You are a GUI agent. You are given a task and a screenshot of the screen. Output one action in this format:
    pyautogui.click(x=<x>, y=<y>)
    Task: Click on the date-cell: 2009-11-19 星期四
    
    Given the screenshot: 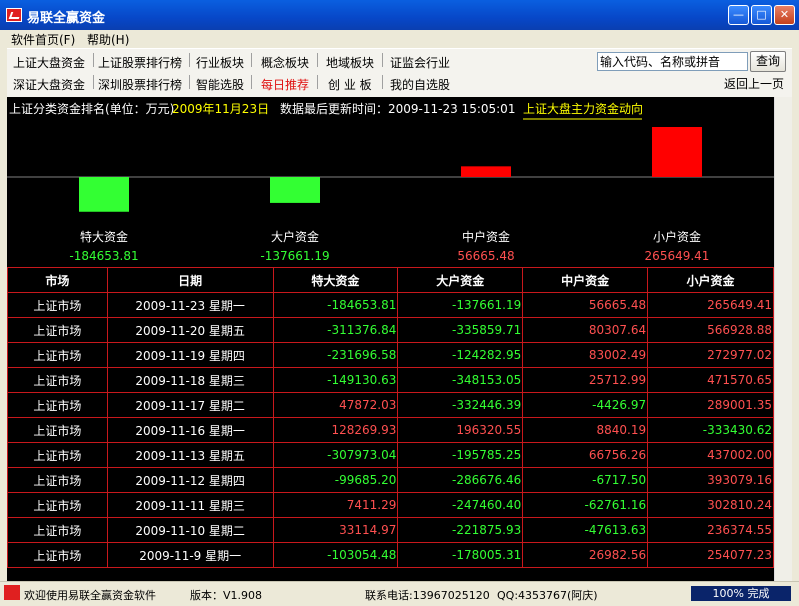 What is the action you would take?
    pyautogui.click(x=190, y=355)
    